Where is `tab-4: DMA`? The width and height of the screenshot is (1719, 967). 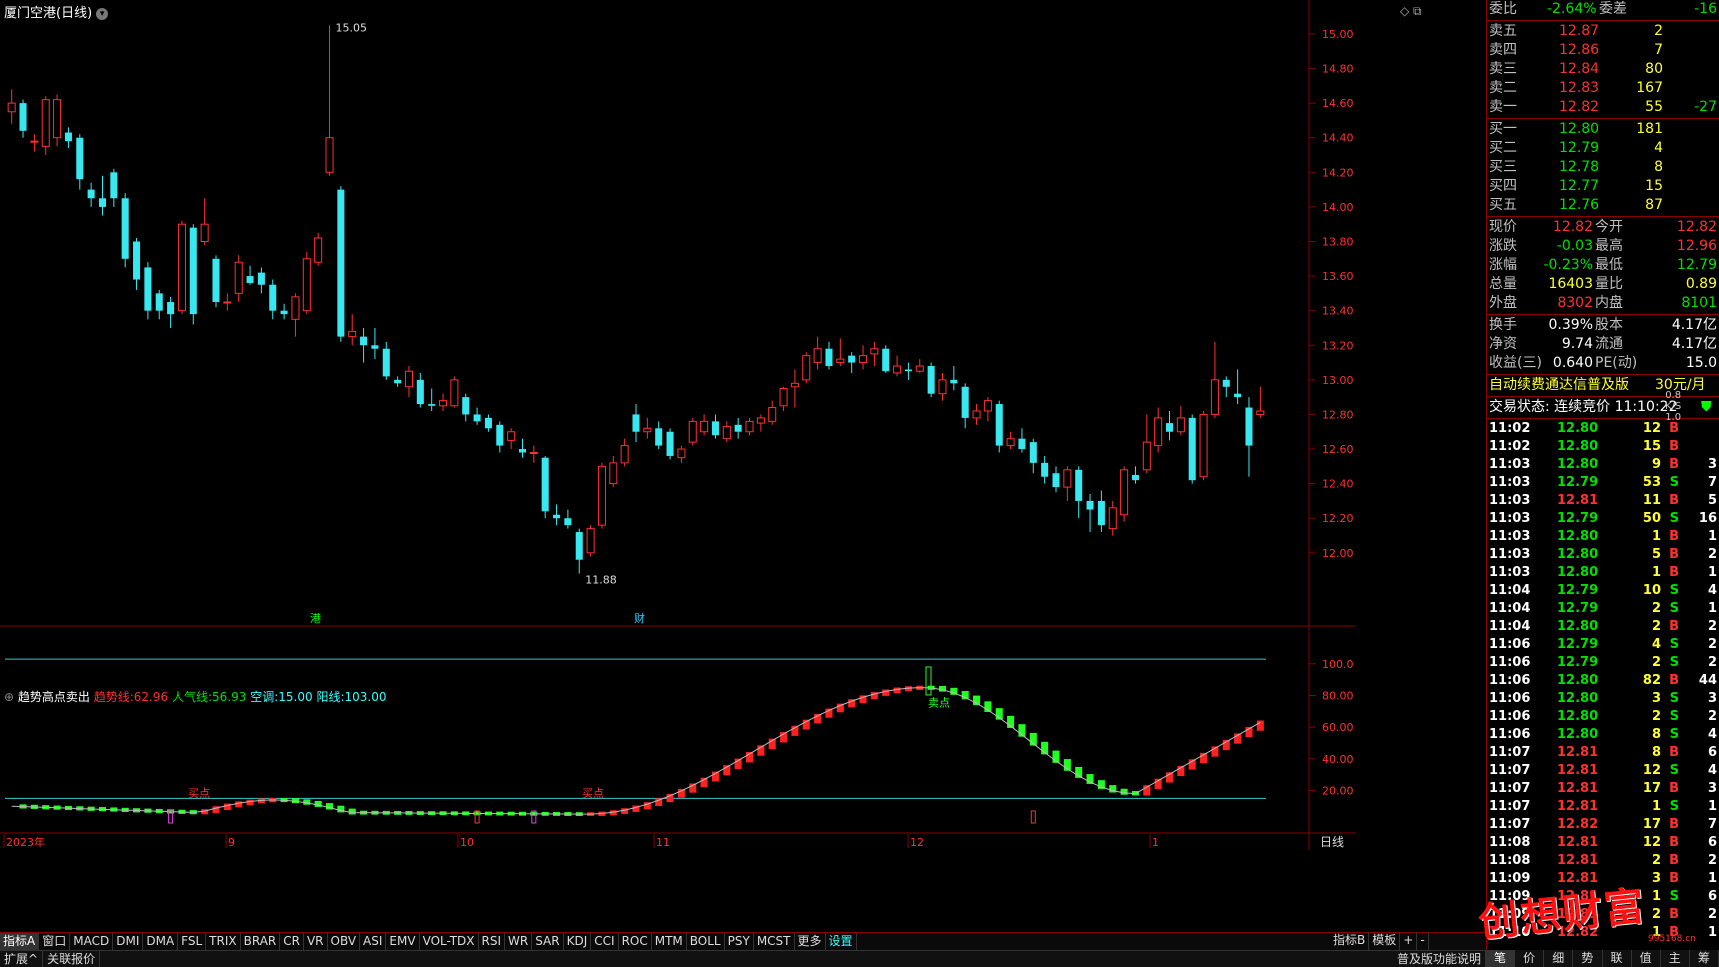
tab-4: DMA is located at coordinates (161, 941).